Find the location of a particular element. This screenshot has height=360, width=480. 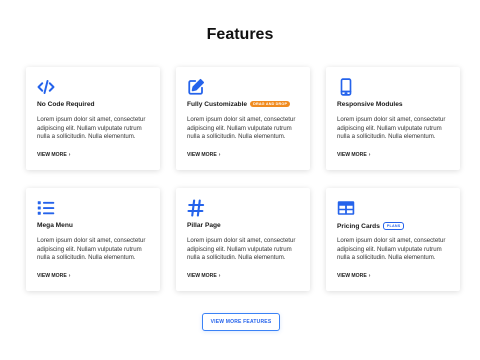

hashtag-icon is located at coordinates (196, 208).